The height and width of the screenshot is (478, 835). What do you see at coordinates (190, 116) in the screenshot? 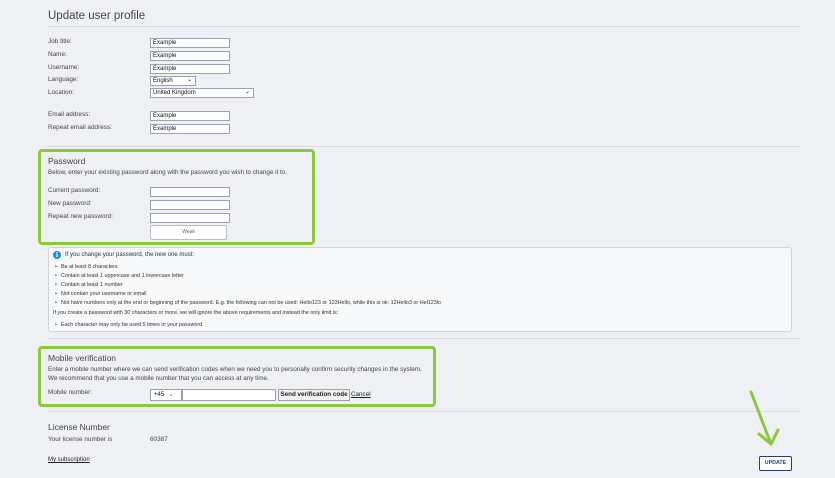
I see `email-input: Example` at bounding box center [190, 116].